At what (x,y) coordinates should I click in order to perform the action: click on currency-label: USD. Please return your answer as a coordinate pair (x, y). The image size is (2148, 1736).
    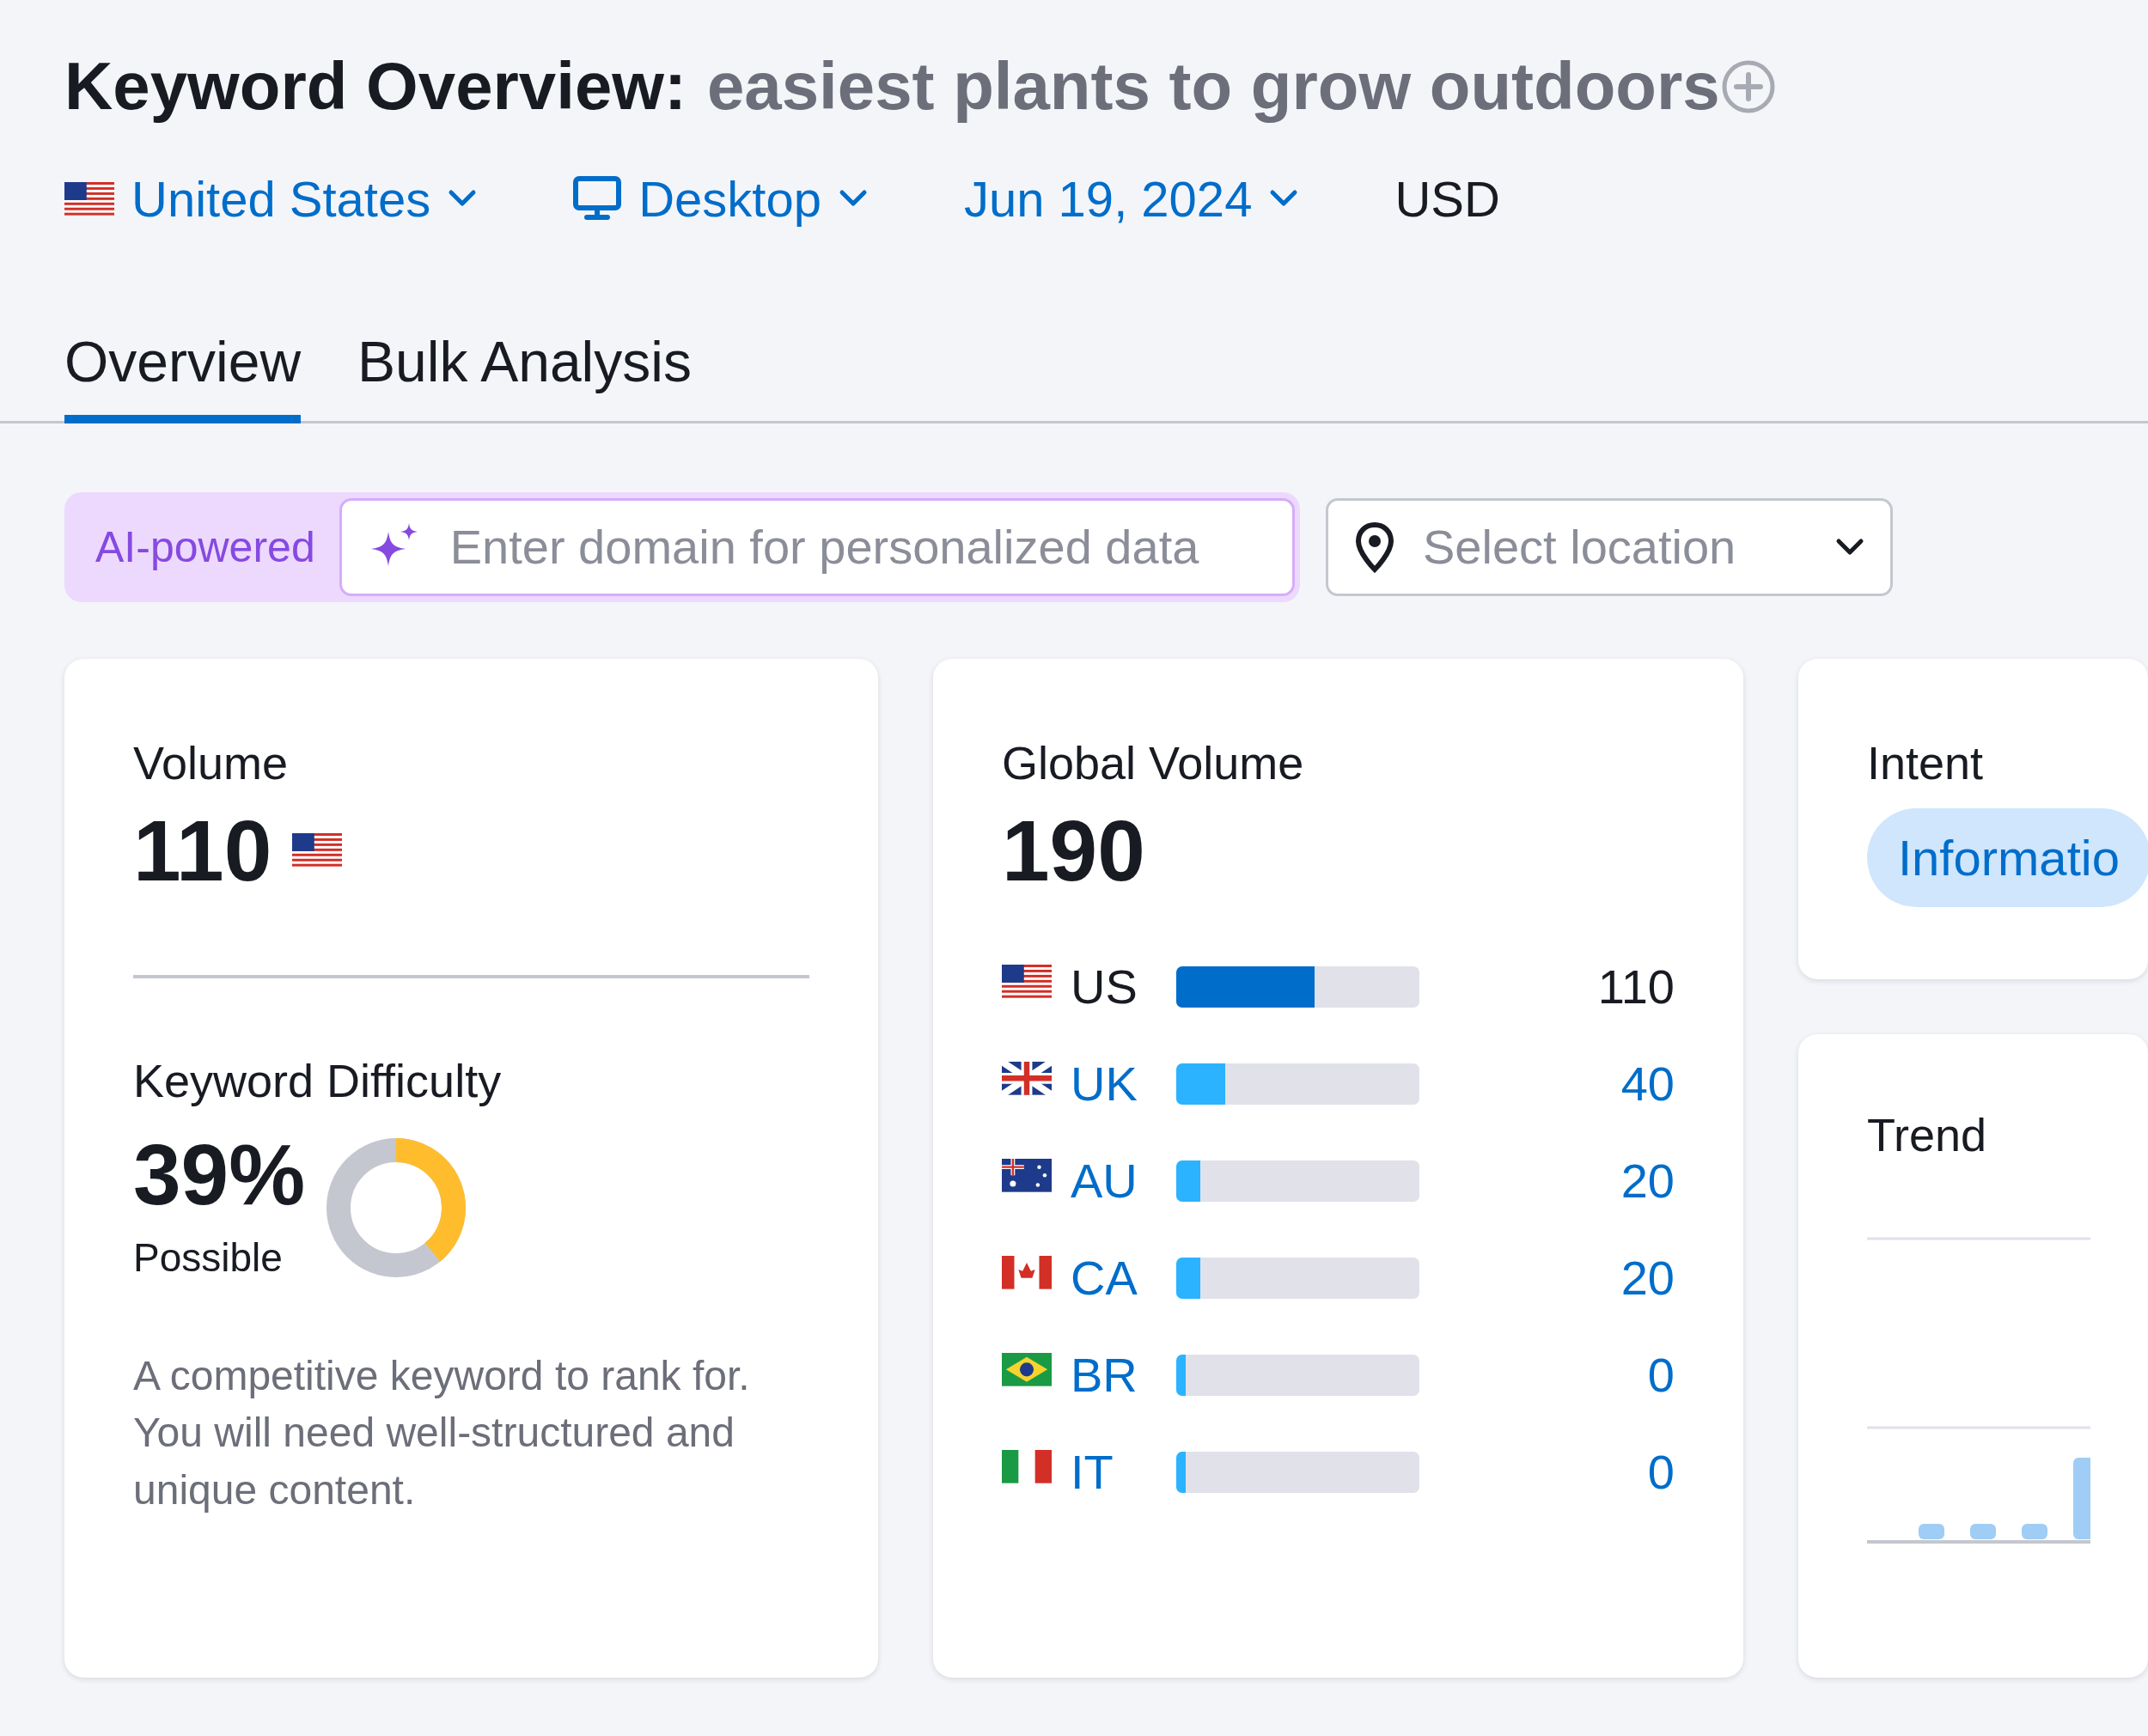
    Looking at the image, I should click on (1447, 199).